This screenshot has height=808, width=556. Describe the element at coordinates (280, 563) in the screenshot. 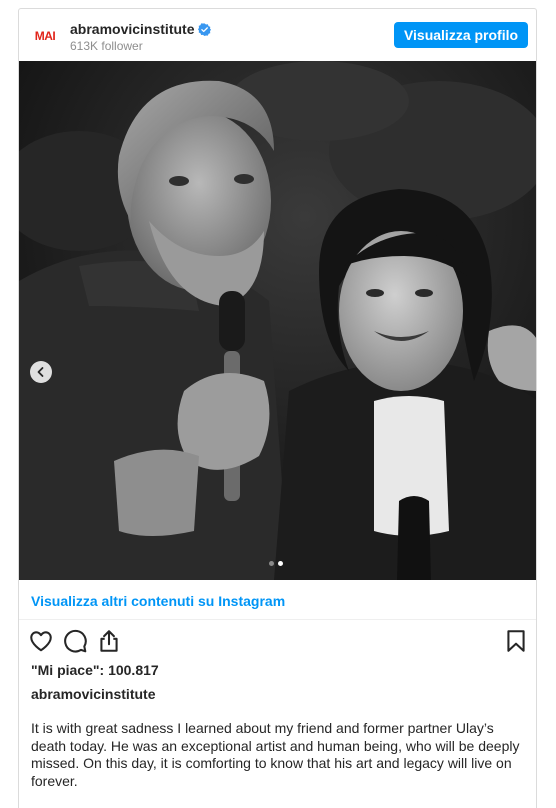

I see `carousel-dot-active` at that location.